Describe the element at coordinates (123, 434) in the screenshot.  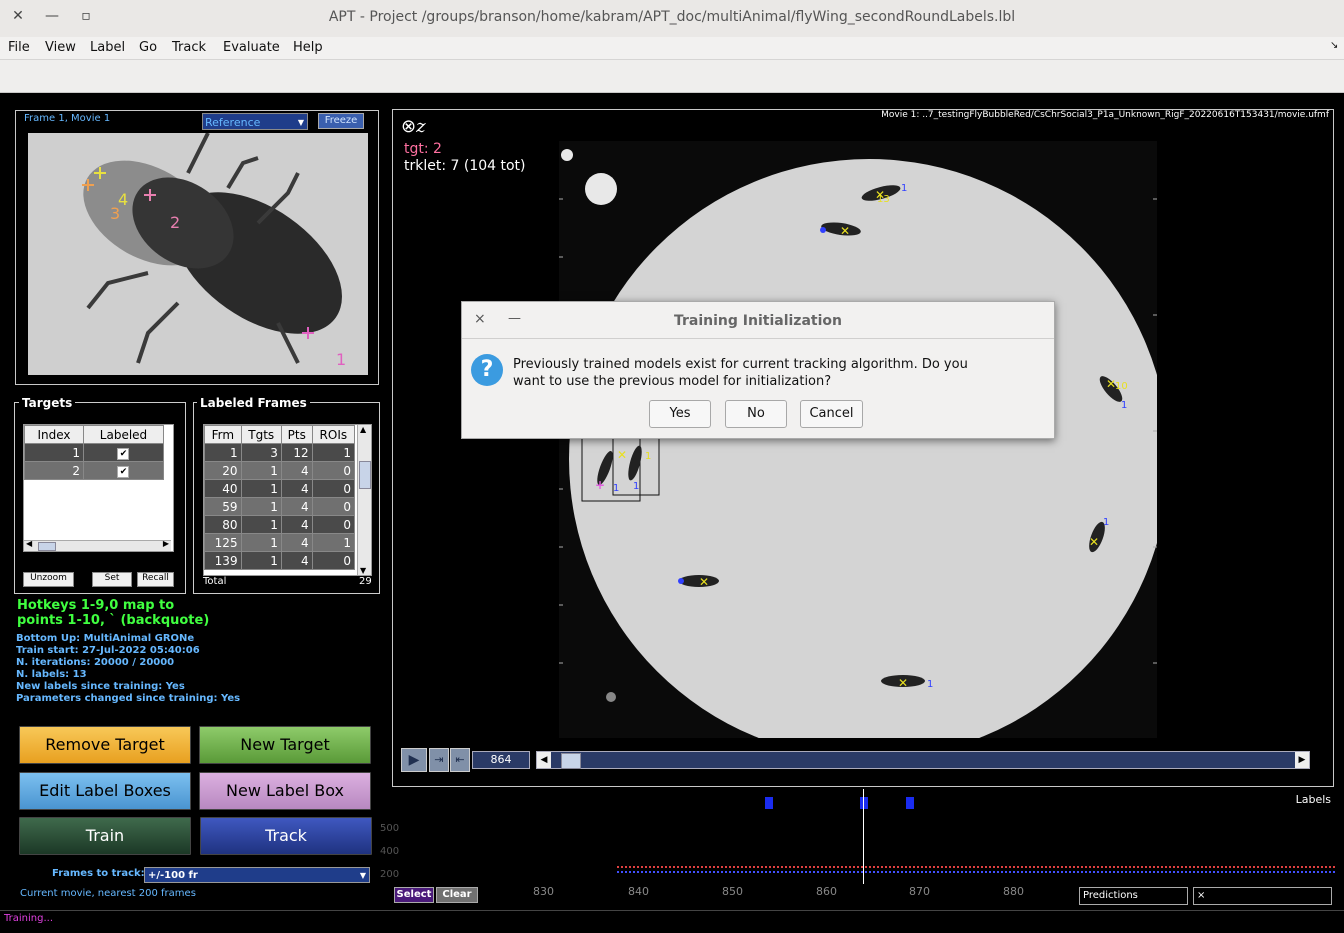
I see `targets-header-labeled: Labeled` at that location.